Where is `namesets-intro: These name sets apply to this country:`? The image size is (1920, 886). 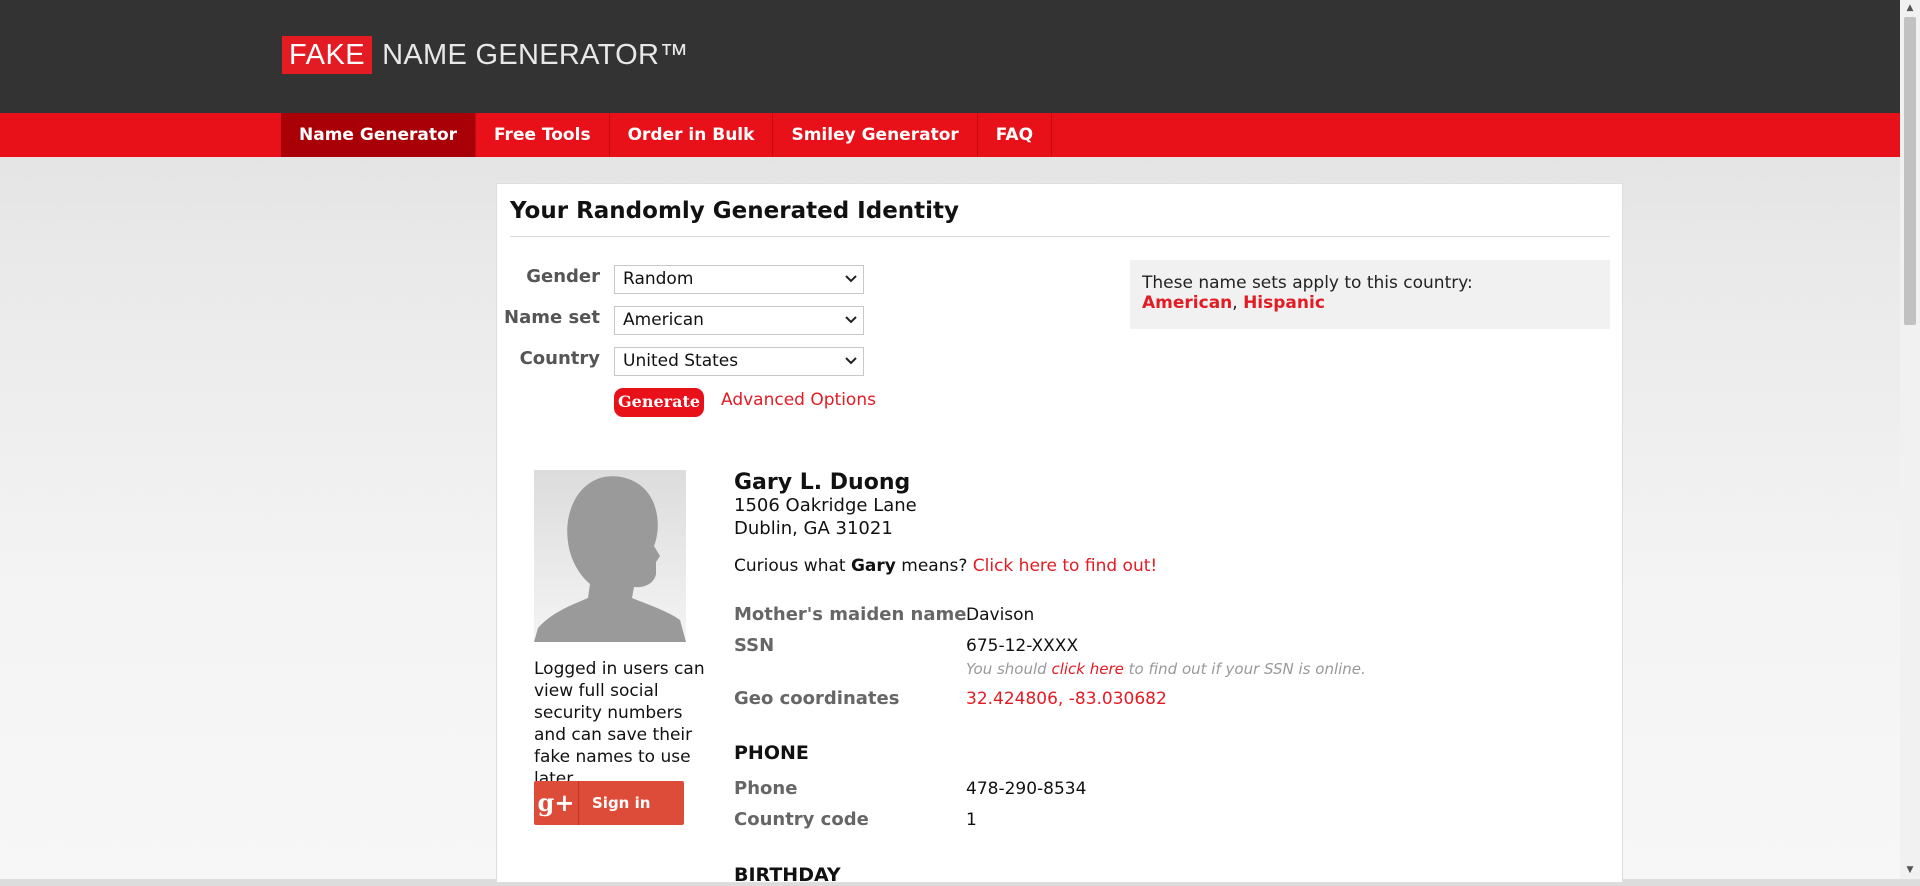
namesets-intro: These name sets apply to this country: is located at coordinates (1307, 283).